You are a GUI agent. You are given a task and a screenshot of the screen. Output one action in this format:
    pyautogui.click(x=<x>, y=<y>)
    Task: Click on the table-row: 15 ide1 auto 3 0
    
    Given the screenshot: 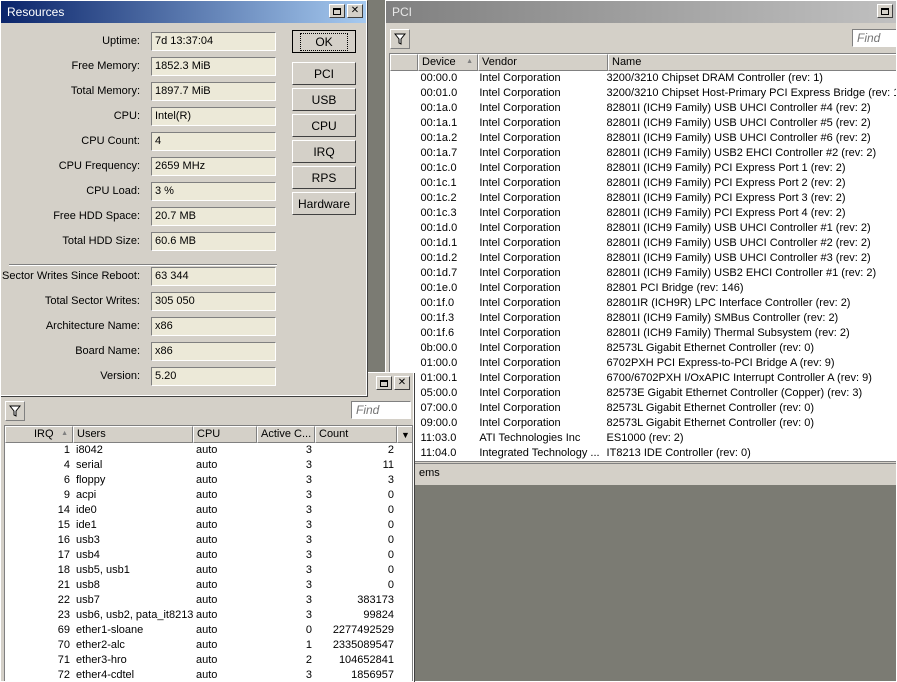 What is the action you would take?
    pyautogui.click(x=208, y=525)
    